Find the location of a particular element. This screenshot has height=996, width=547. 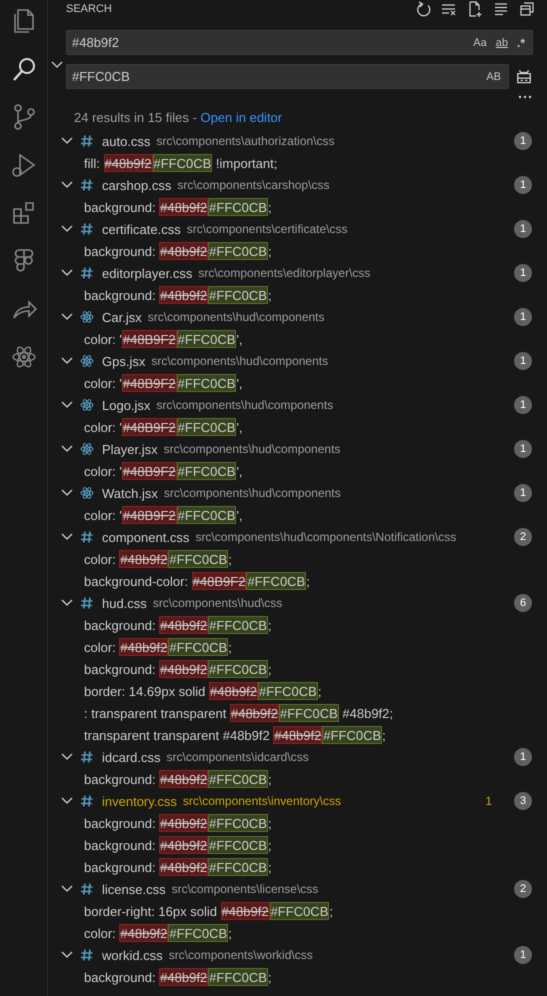

file-name: certificate.css is located at coordinates (141, 229).